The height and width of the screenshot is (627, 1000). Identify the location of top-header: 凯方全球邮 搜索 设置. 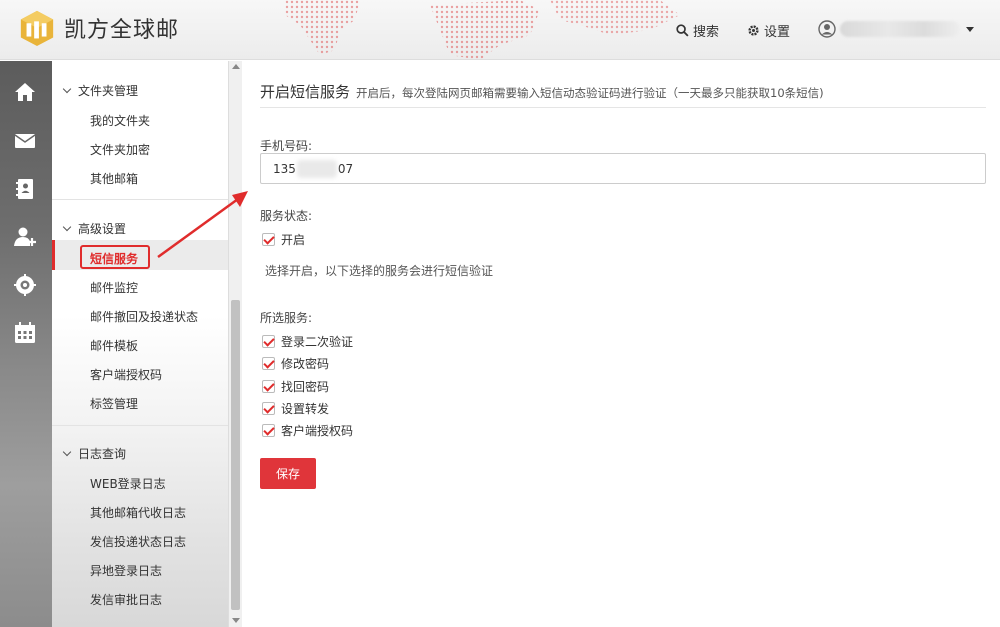
(500, 30).